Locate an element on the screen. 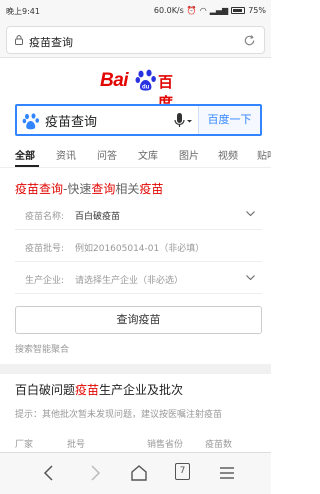 The width and height of the screenshot is (320, 494). card-title: 疫苗查询-快速查询相关疫苗 is located at coordinates (89, 188).